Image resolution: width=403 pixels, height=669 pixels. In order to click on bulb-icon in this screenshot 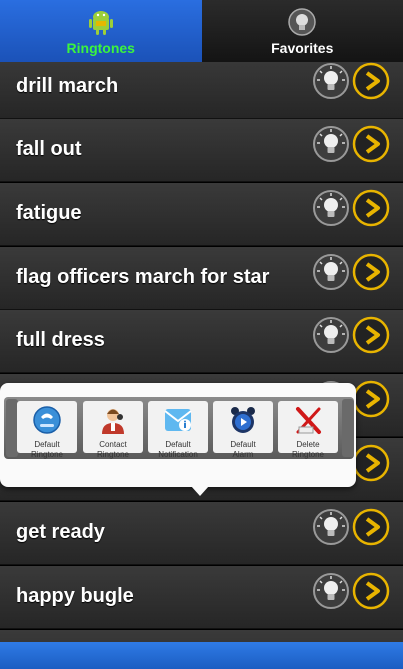, I will do `click(302, 22)`.